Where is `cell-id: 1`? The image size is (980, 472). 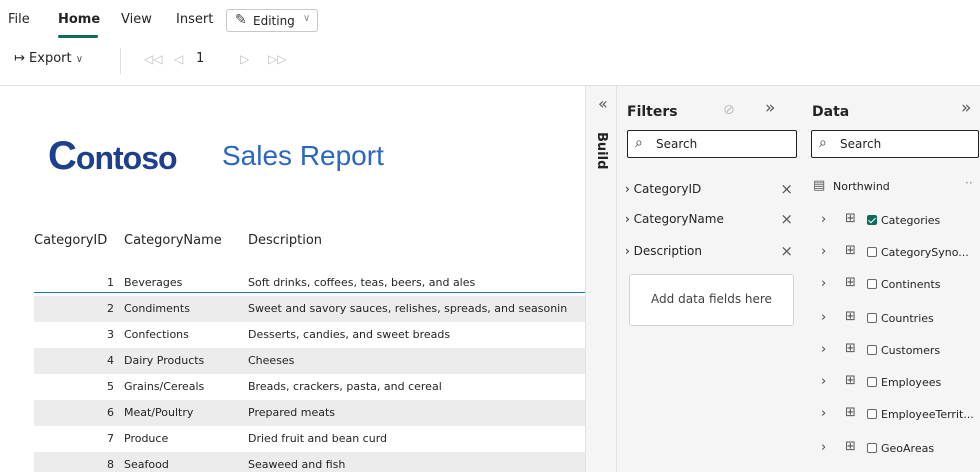 cell-id: 1 is located at coordinates (110, 282).